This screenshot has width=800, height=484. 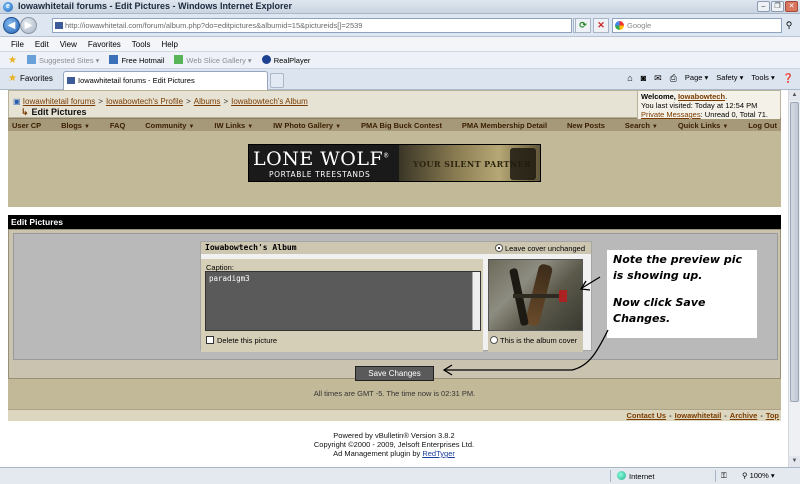 What do you see at coordinates (762, 125) in the screenshot?
I see `nav-log-out: Log Out` at bounding box center [762, 125].